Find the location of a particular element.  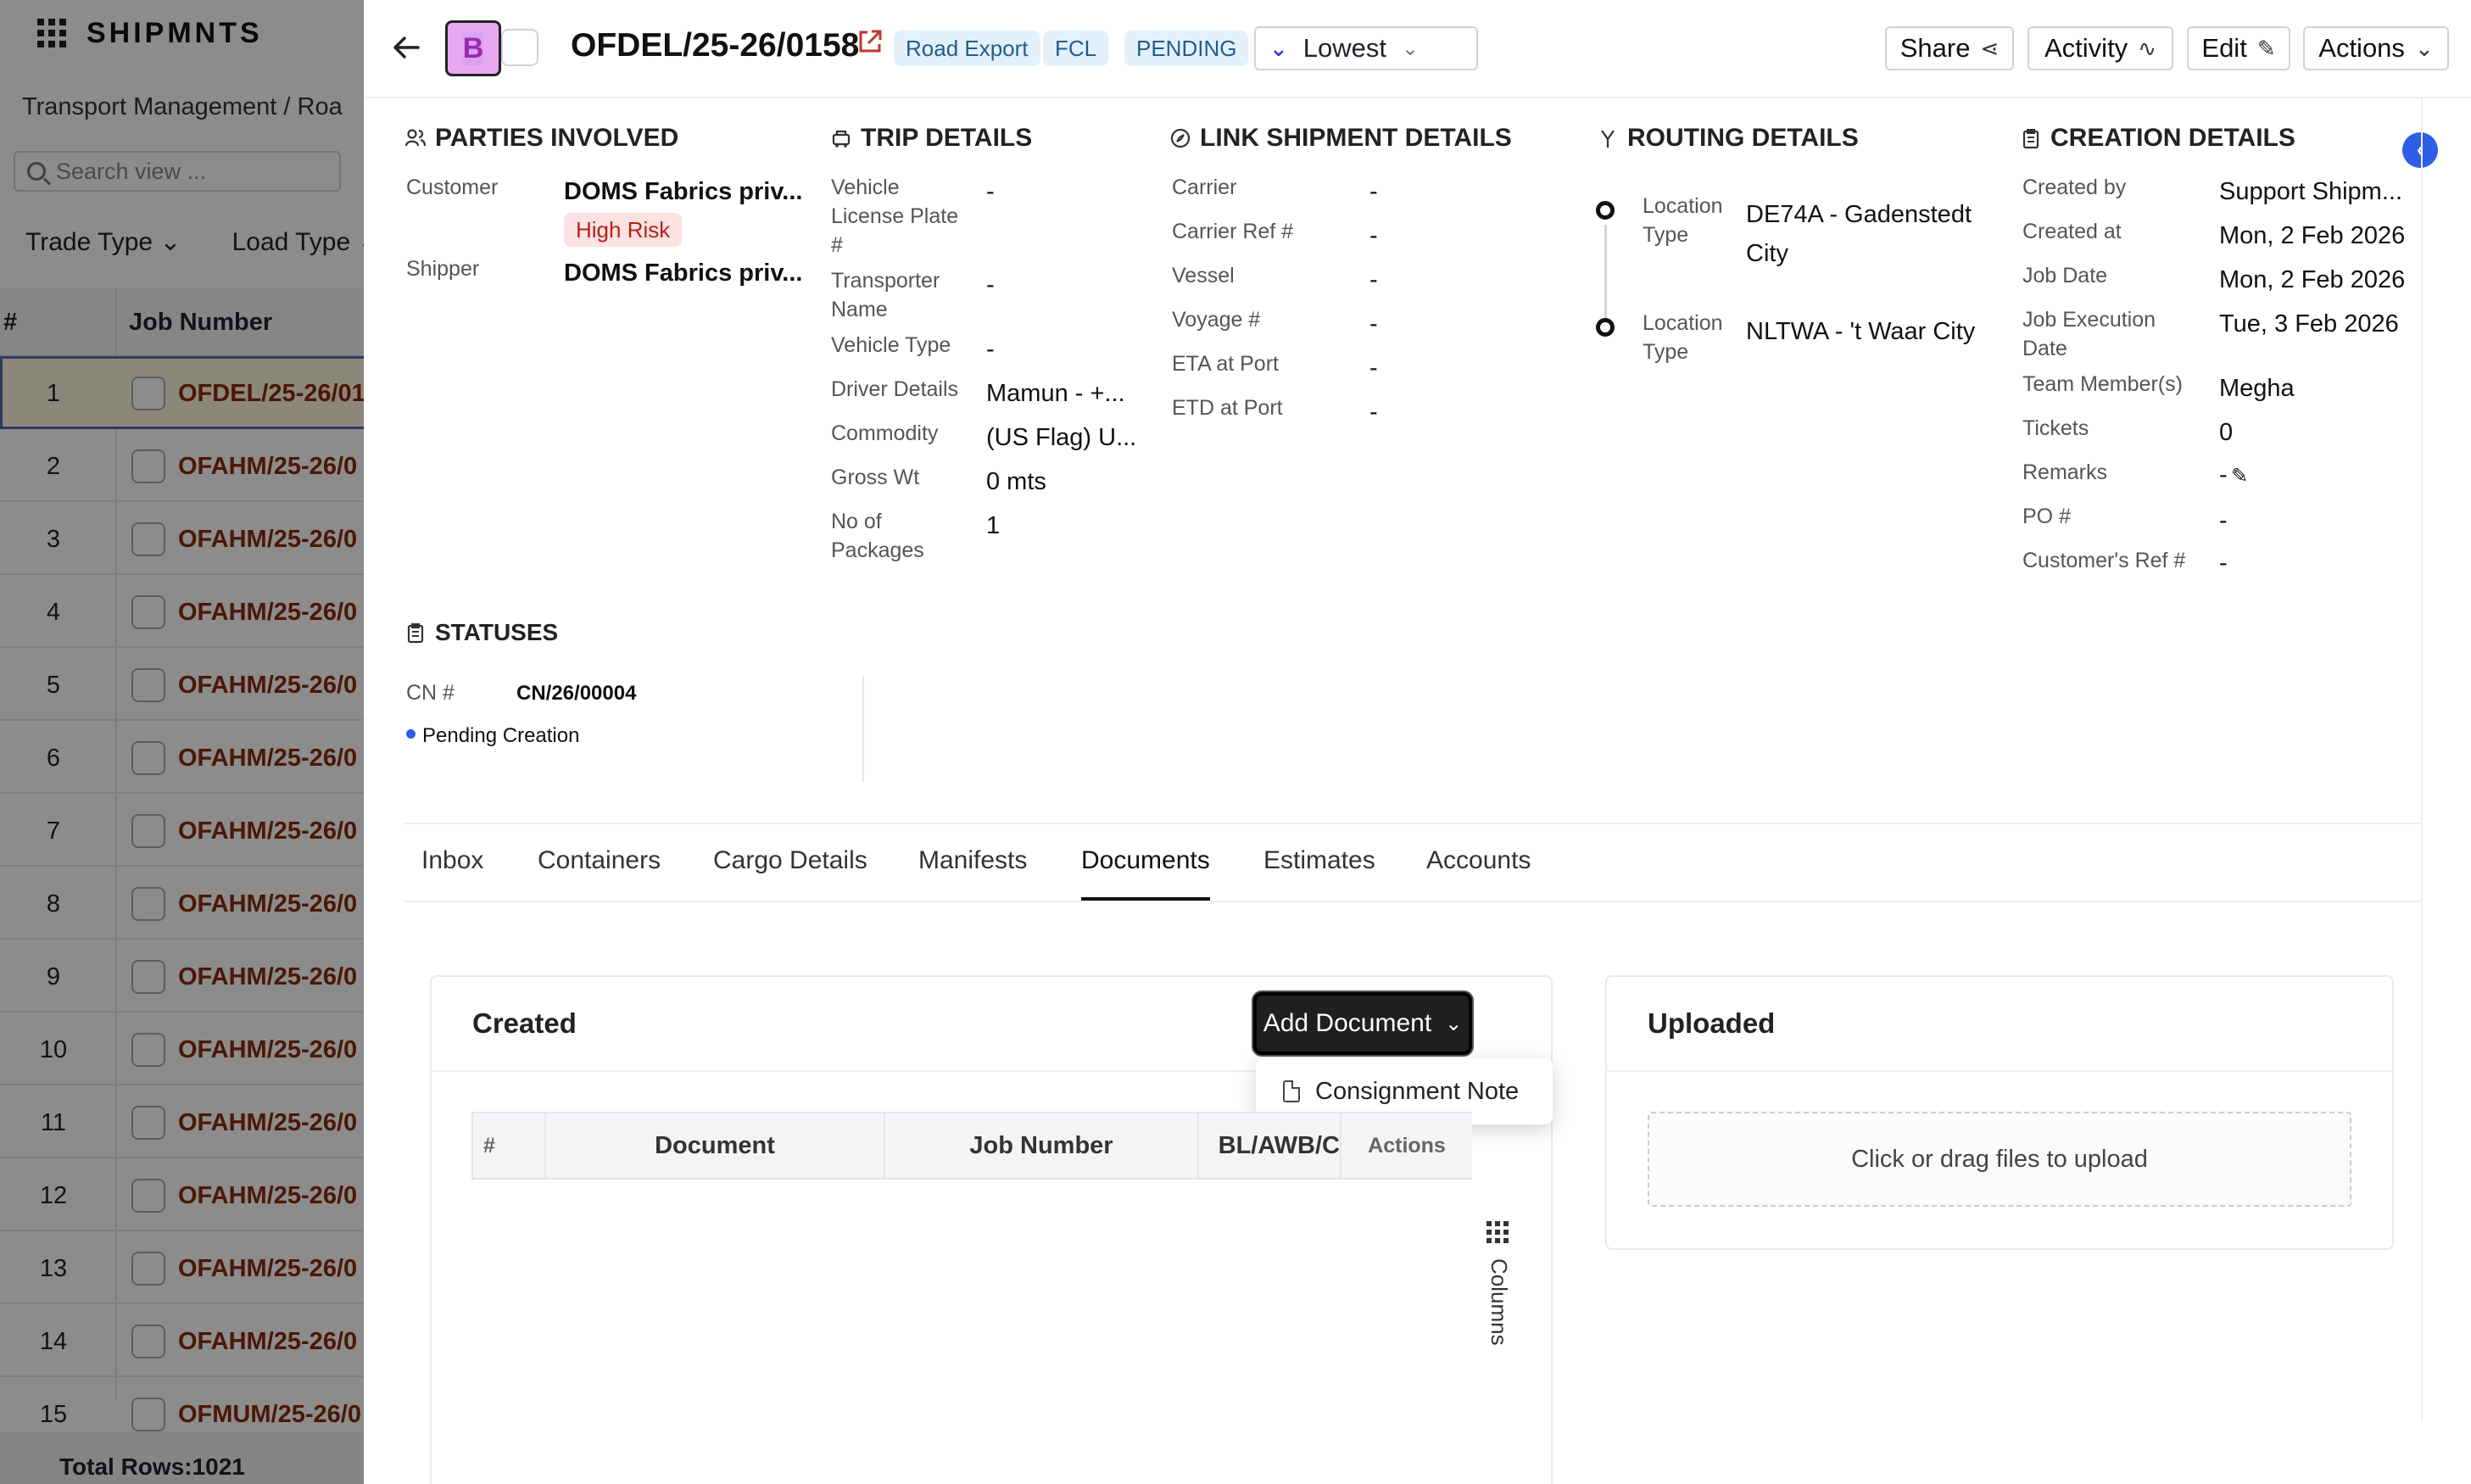

priority-select: ⌄ Lowest ⌄ is located at coordinates (1366, 48).